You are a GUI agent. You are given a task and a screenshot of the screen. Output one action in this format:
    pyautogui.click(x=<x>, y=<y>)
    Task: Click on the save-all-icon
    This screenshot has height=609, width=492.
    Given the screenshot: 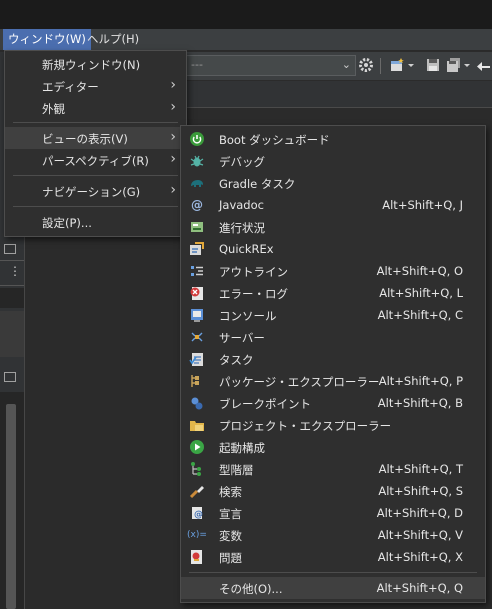 What is the action you would take?
    pyautogui.click(x=454, y=65)
    